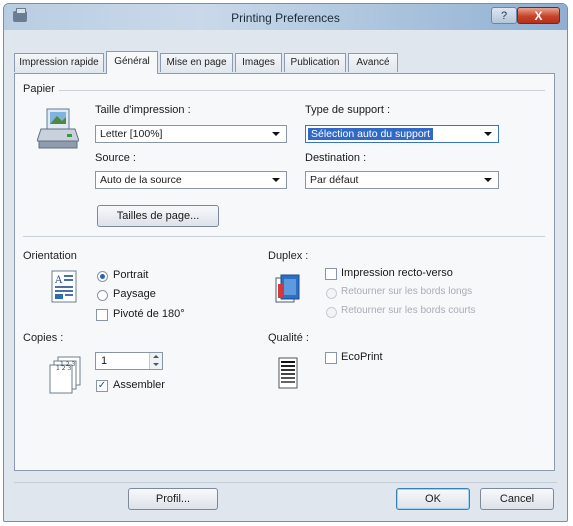 This screenshot has width=573, height=526. I want to click on checkmark-icon: ✓, so click(102, 385).